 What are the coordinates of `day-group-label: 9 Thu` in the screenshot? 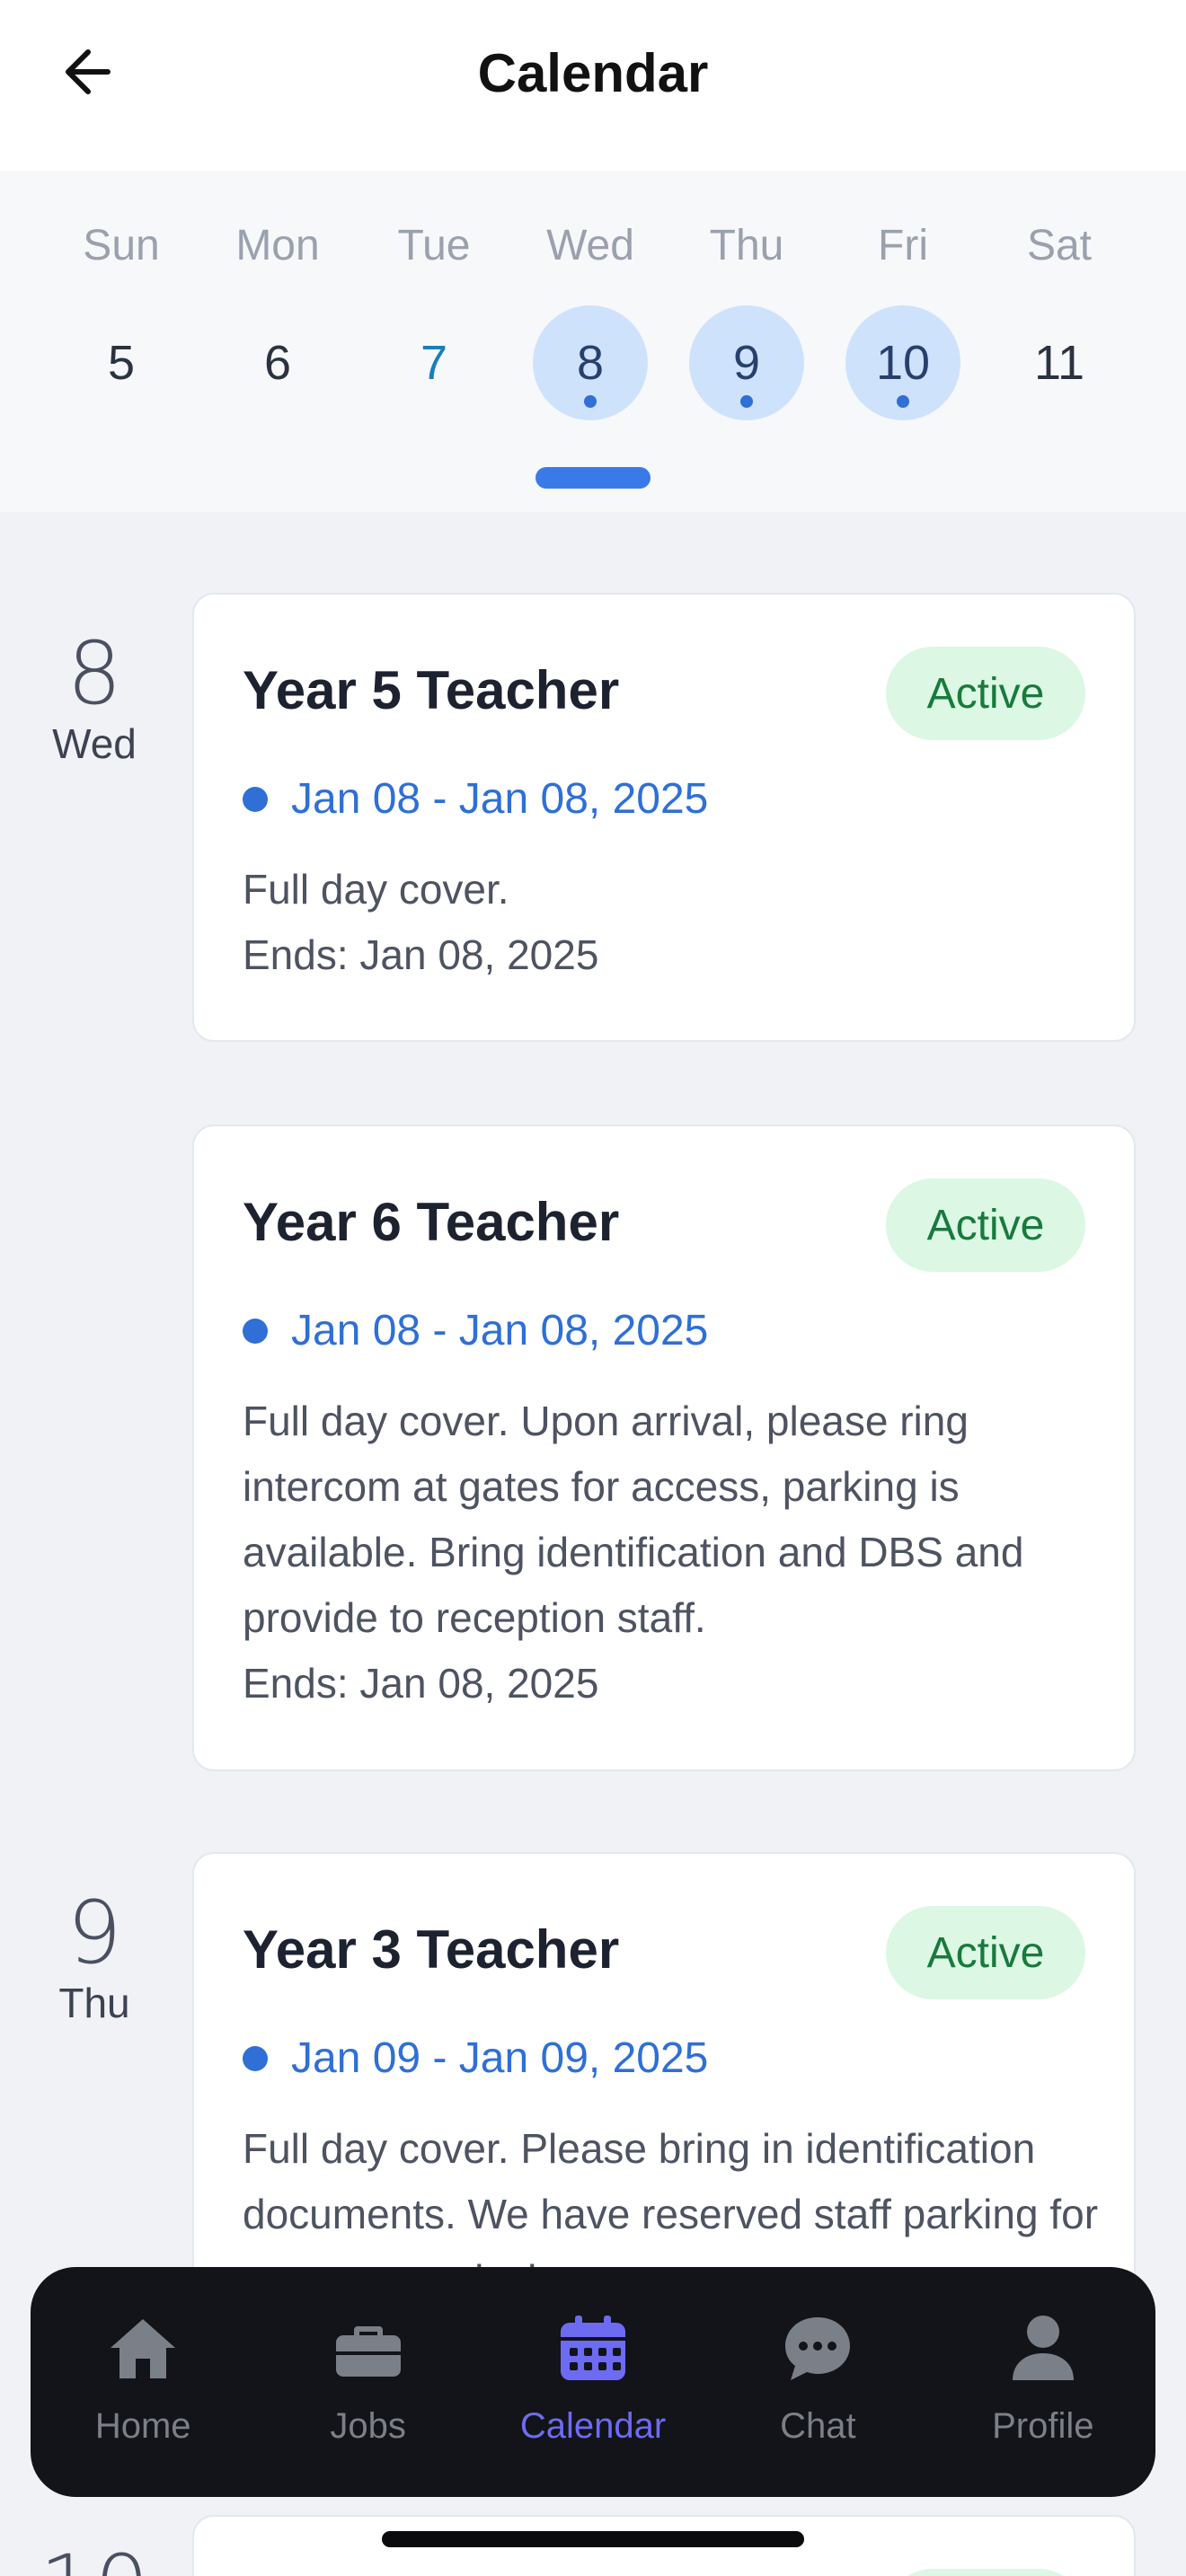 It's located at (94, 1958).